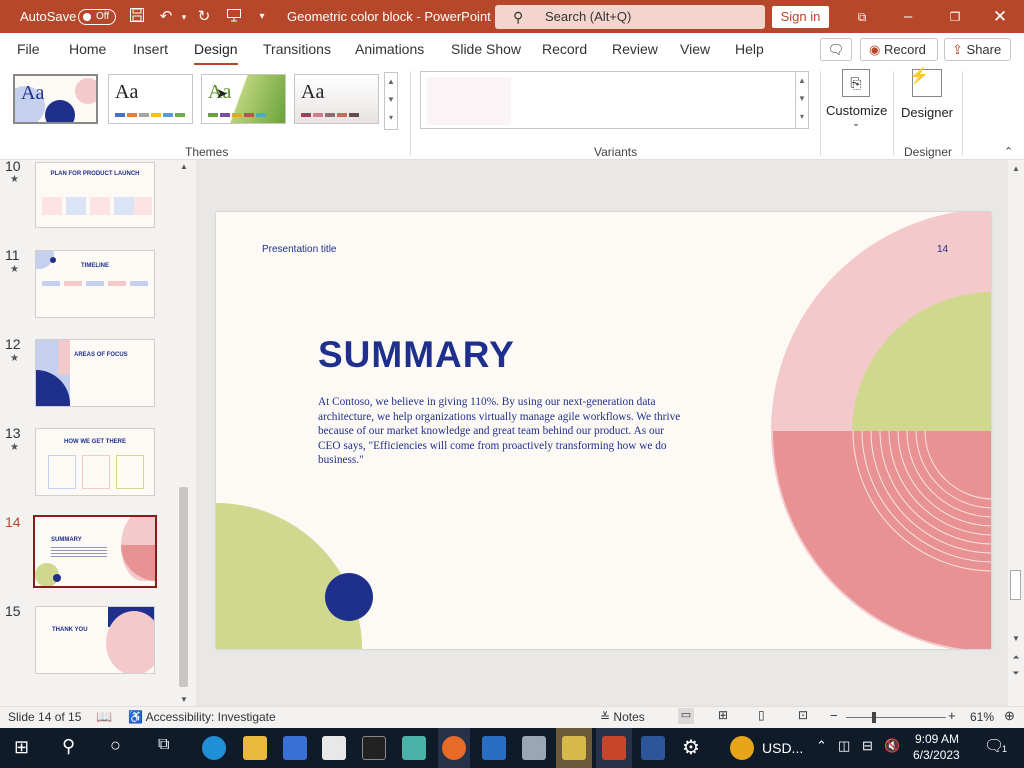  Describe the element at coordinates (908, 17) in the screenshot. I see `minimize-icon: –` at that location.